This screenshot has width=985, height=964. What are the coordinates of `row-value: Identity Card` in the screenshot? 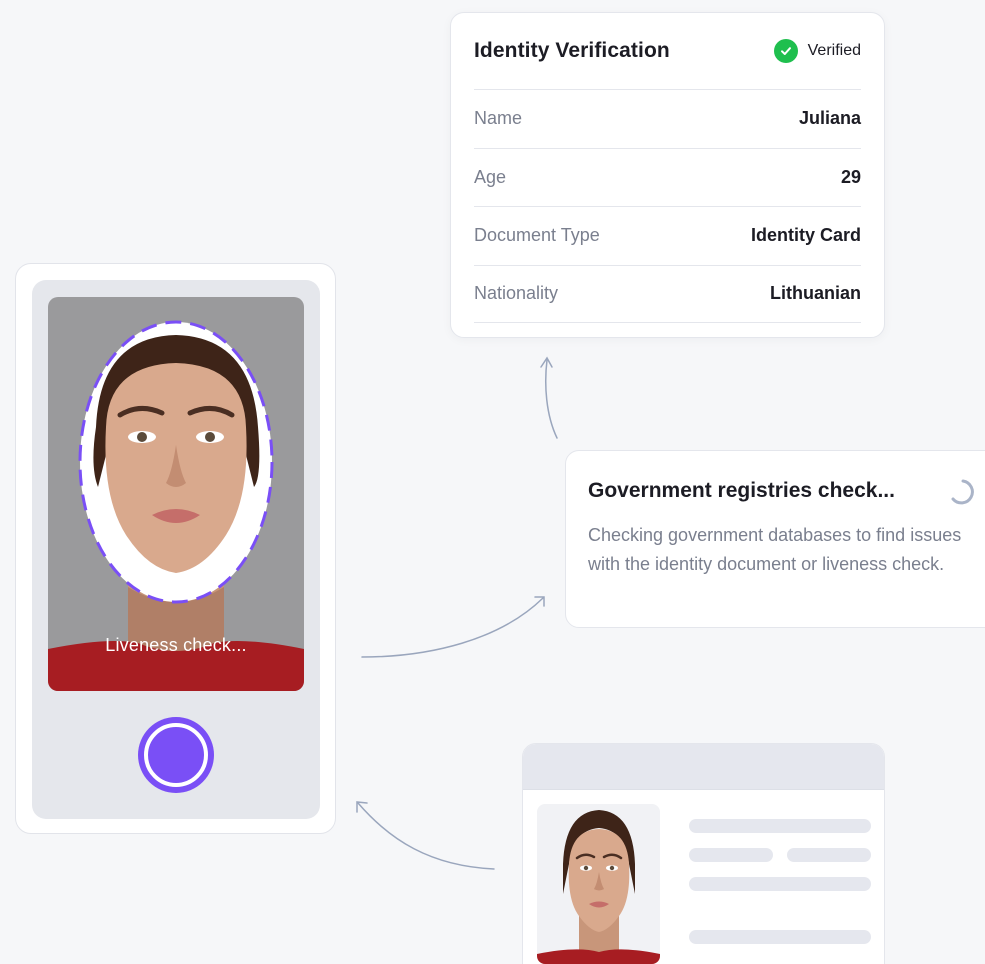 It's located at (805, 235).